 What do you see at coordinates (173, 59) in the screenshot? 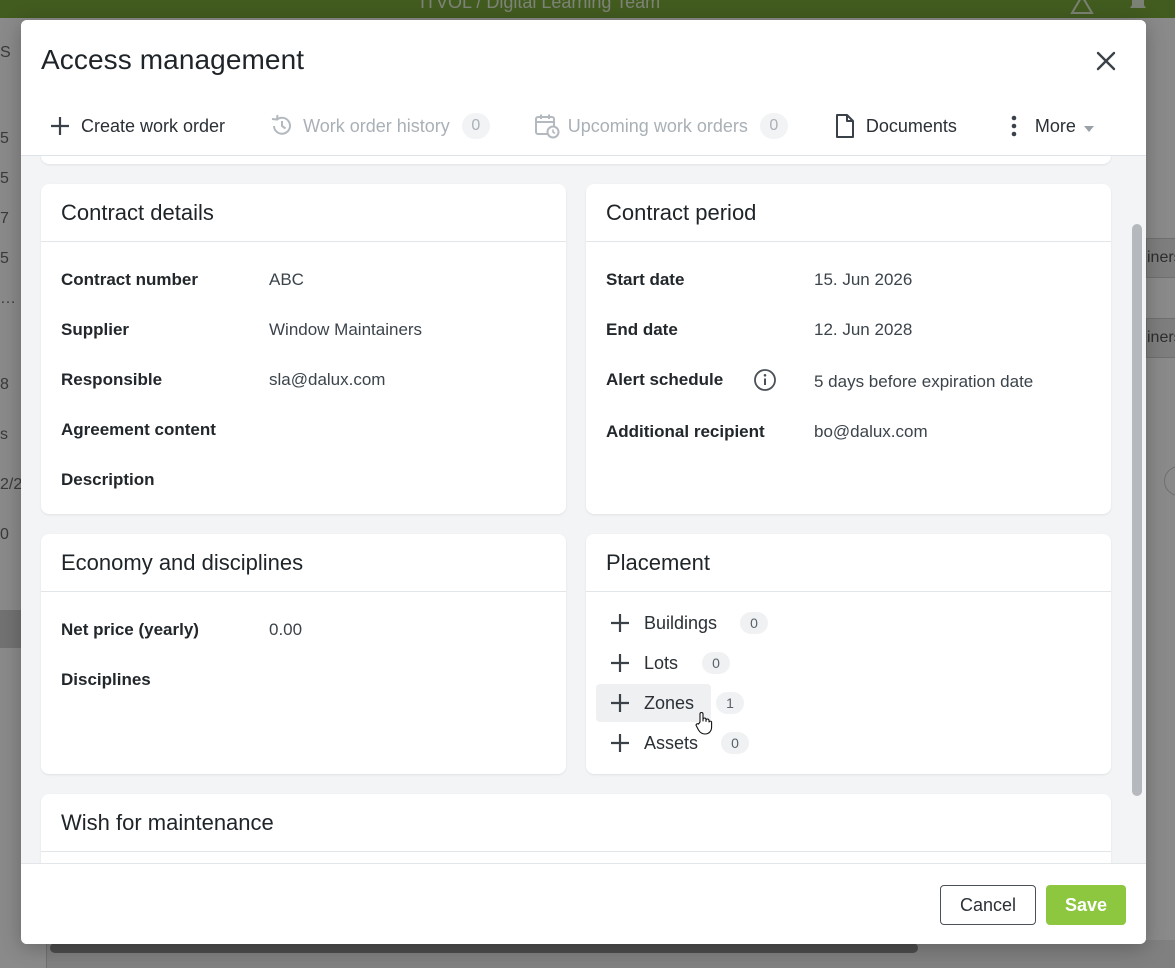
I see `dialog-title: Access management` at bounding box center [173, 59].